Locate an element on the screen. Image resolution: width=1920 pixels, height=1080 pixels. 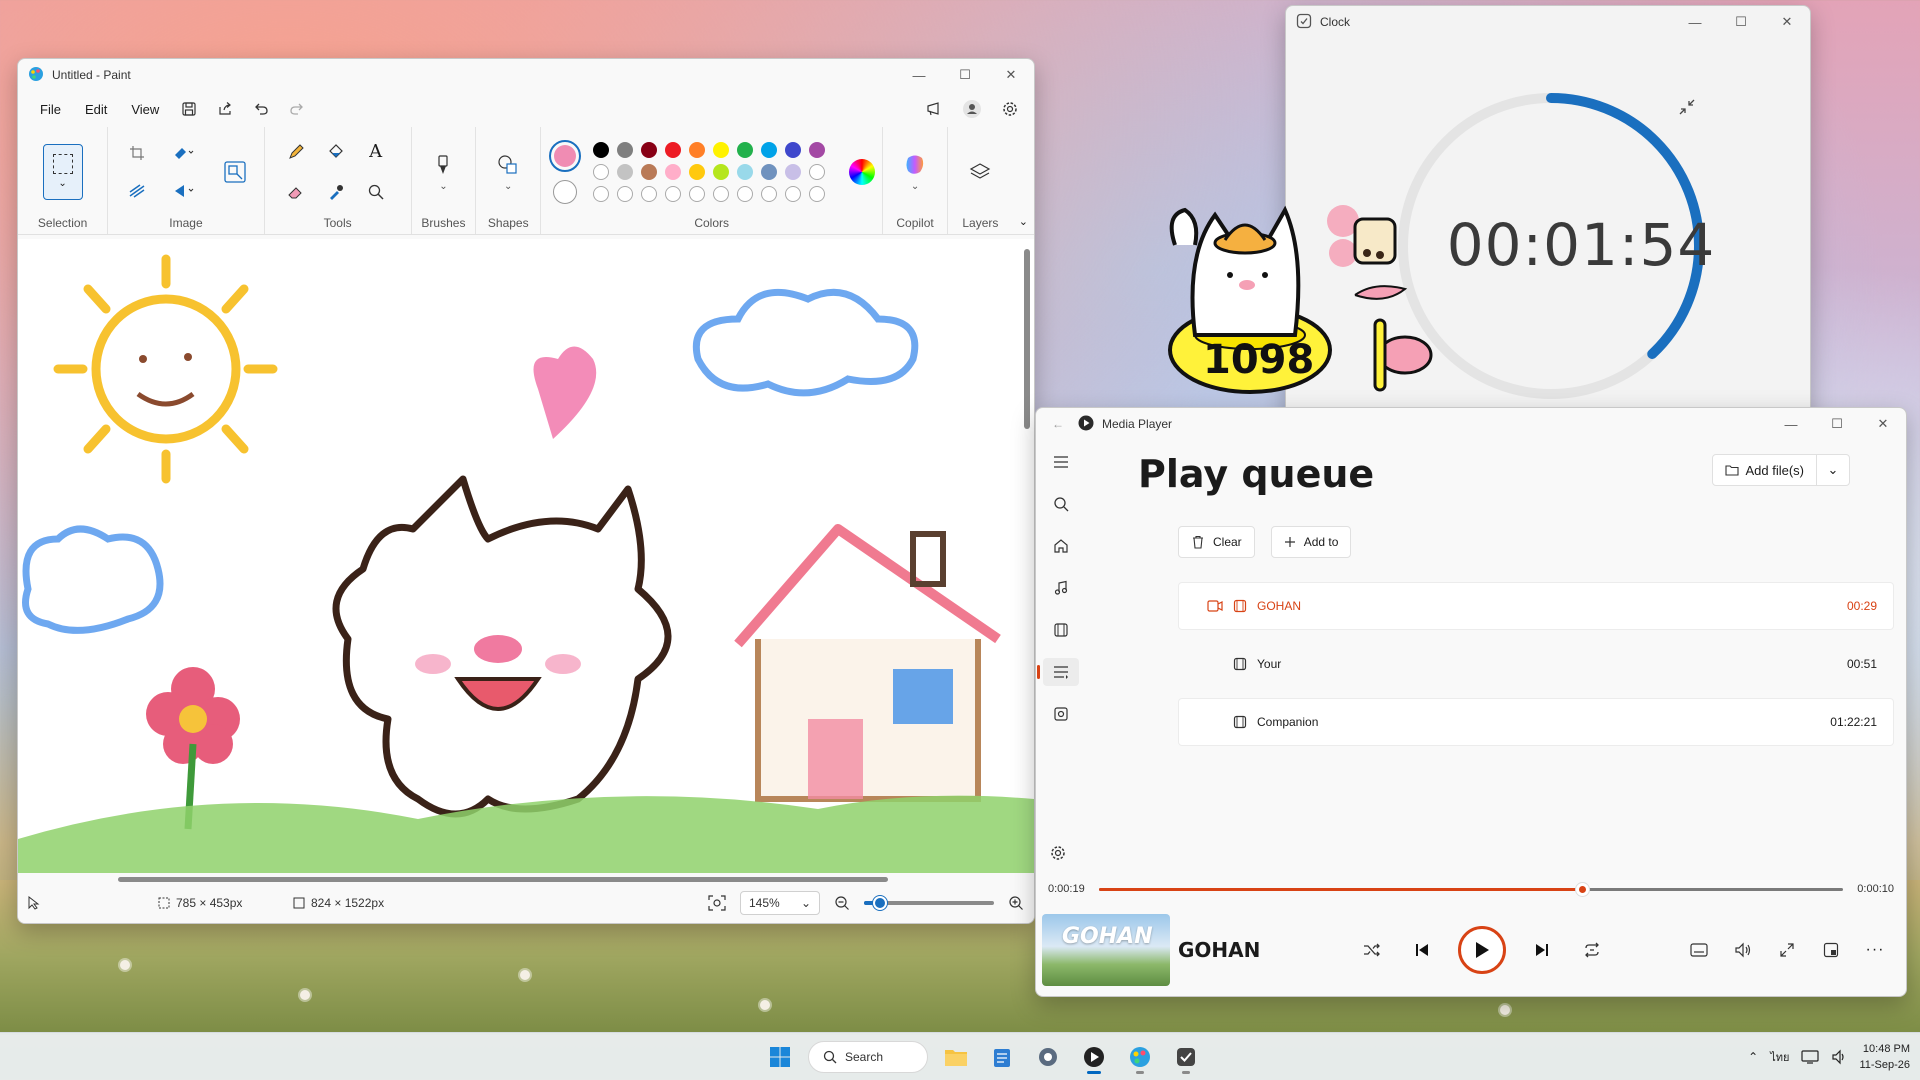
edit-colors-icon is located at coordinates (861, 171).